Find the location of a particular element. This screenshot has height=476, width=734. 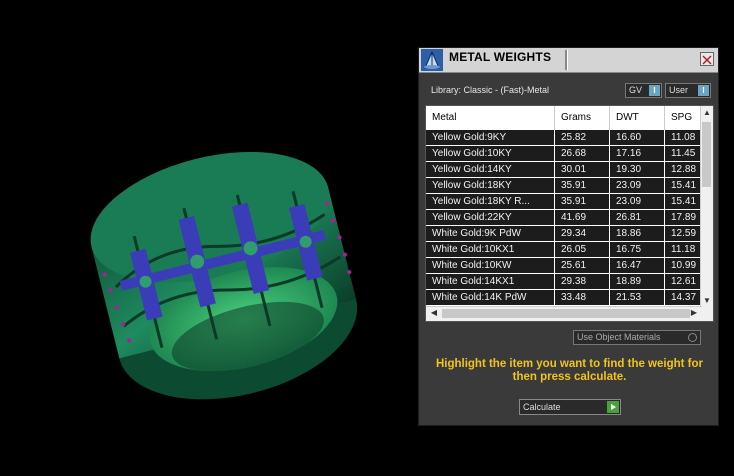

table-row: White Gold:9K PdW 29.34 18.86 12.59 is located at coordinates (564, 234).